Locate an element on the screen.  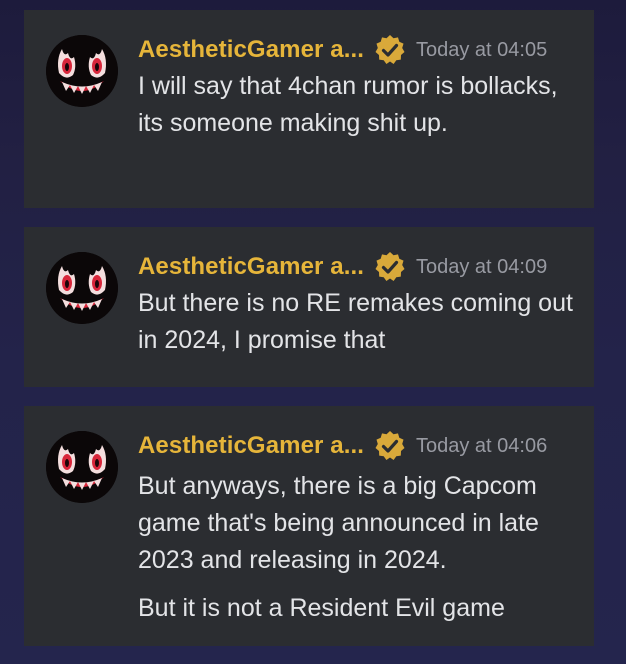
message-header: AestheticGamer a... Today at 04:05 is located at coordinates (358, 50).